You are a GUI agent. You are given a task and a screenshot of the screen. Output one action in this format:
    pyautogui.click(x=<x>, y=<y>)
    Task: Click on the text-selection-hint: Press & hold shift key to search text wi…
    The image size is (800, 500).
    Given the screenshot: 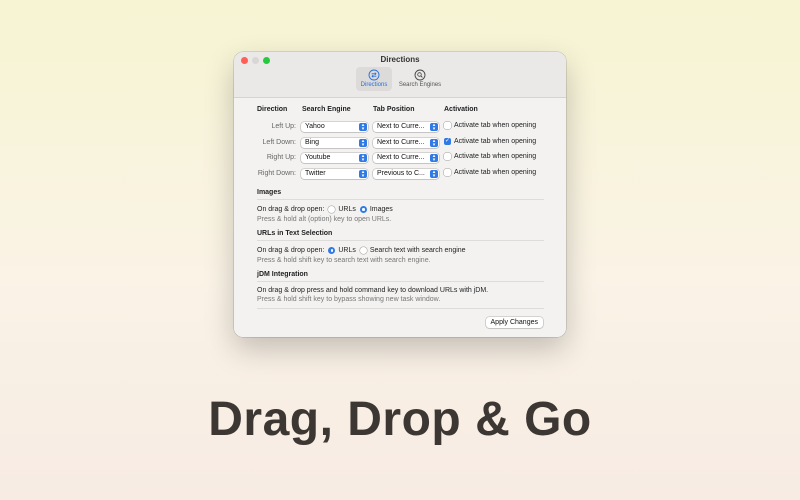 What is the action you would take?
    pyautogui.click(x=344, y=260)
    